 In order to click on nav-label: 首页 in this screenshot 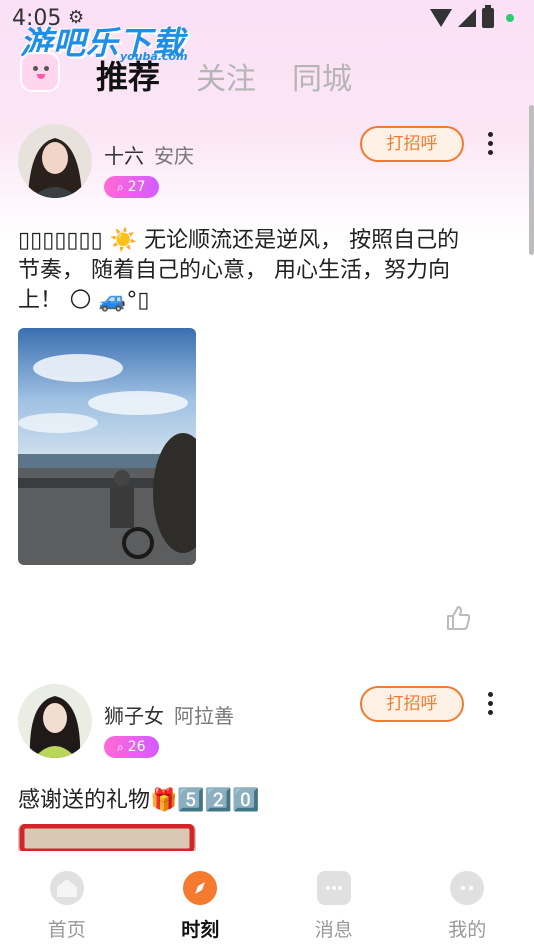, I will do `click(66, 930)`.